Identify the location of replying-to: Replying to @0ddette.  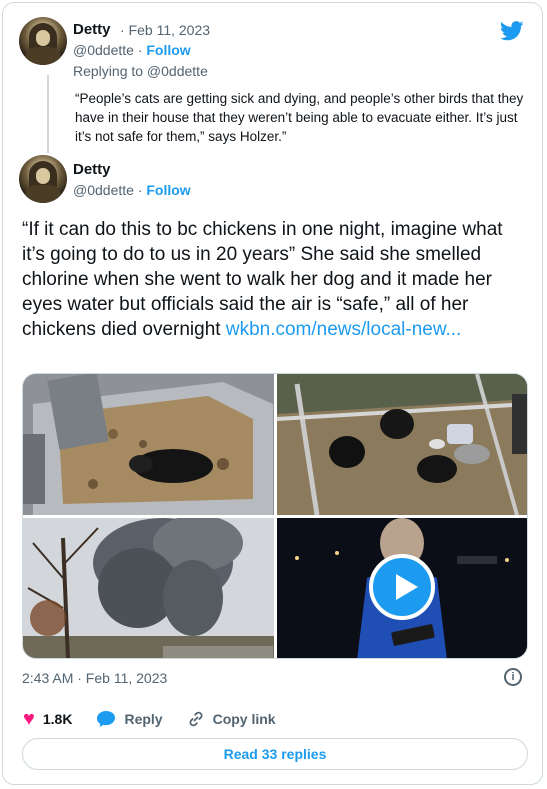
(140, 71).